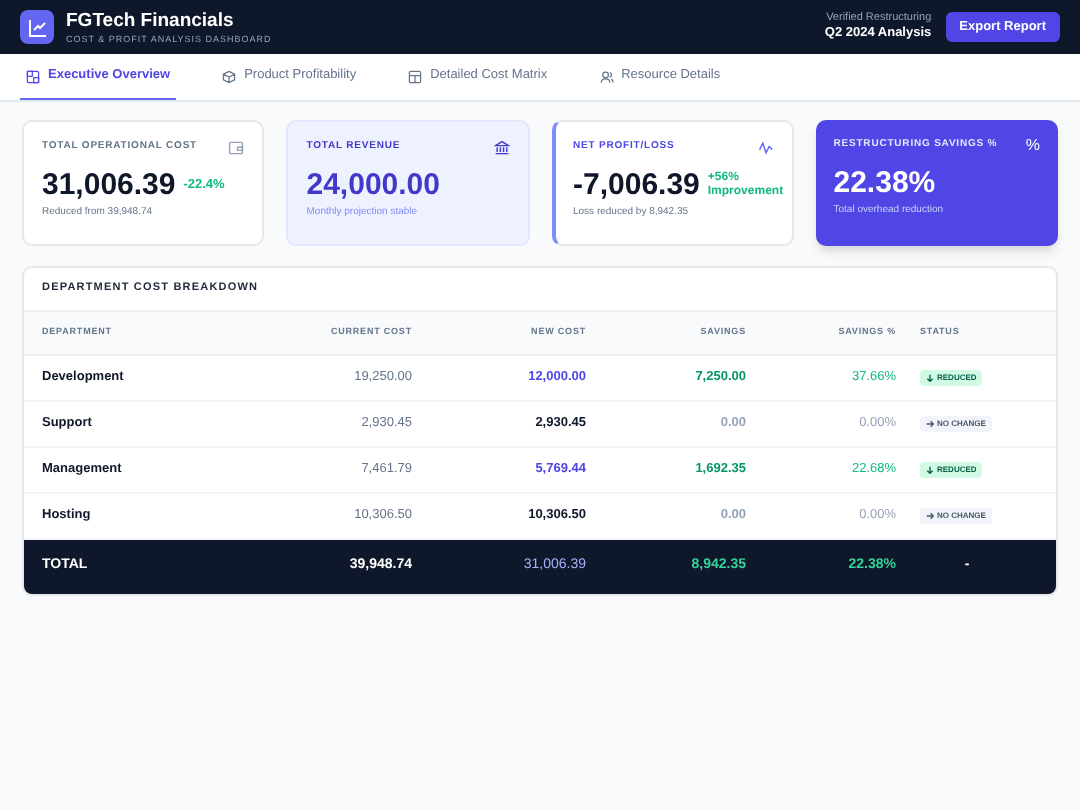  What do you see at coordinates (501, 148) in the screenshot?
I see `bank-icon` at bounding box center [501, 148].